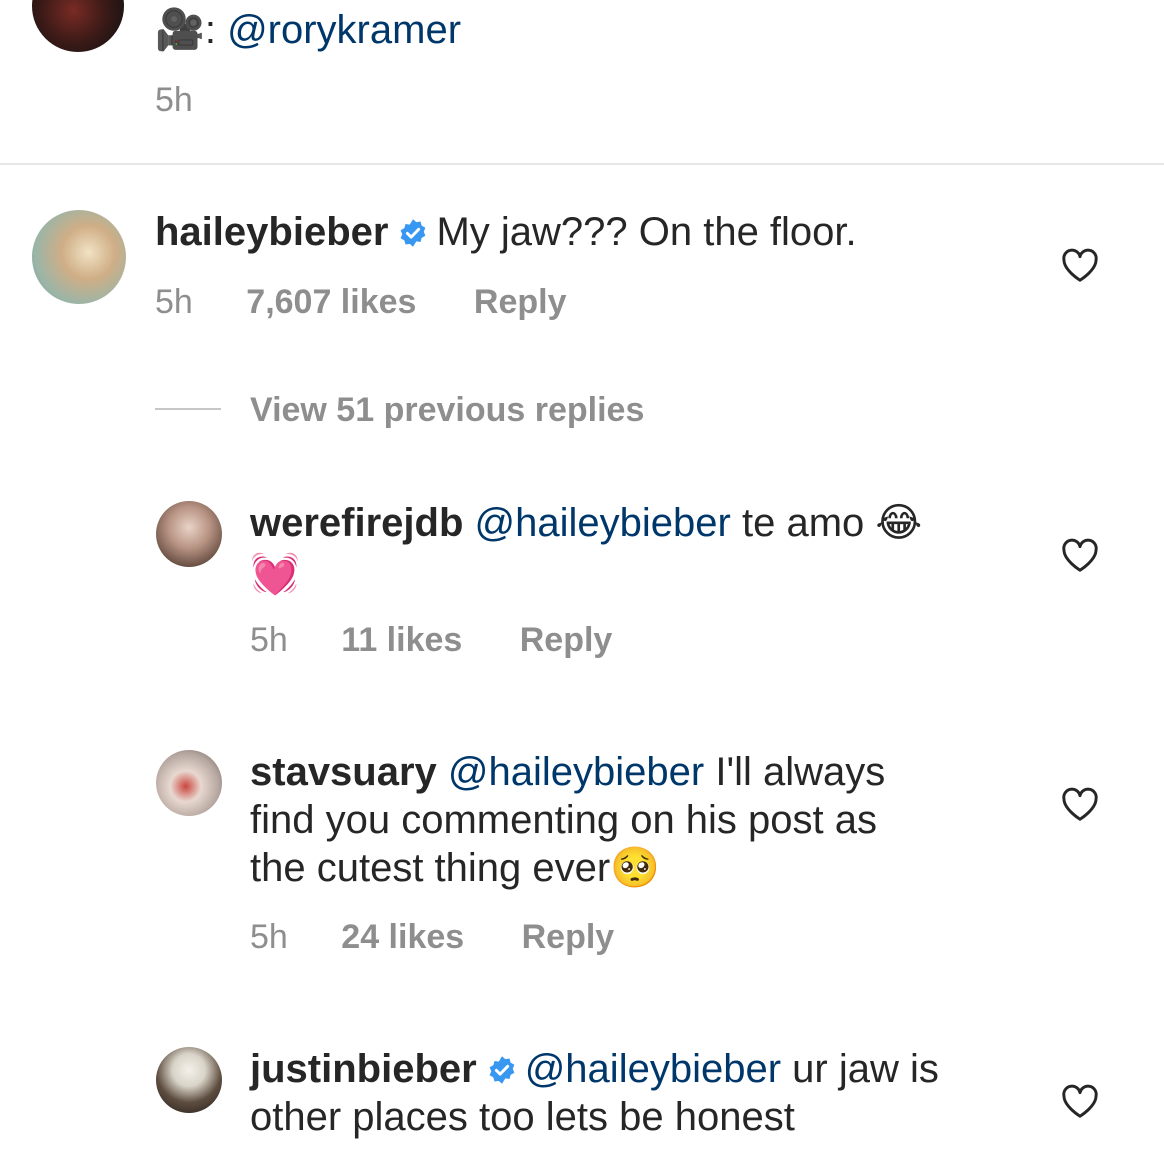  I want to click on credit-mention-link: @rorykramer, so click(344, 30).